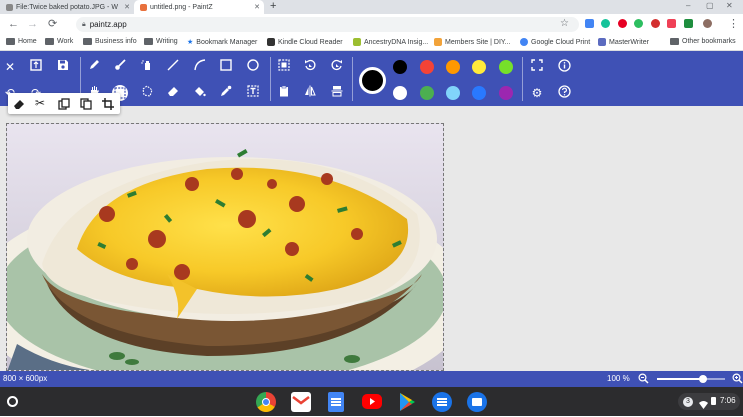  I want to click on maximize-button: ▢, so click(710, 5).